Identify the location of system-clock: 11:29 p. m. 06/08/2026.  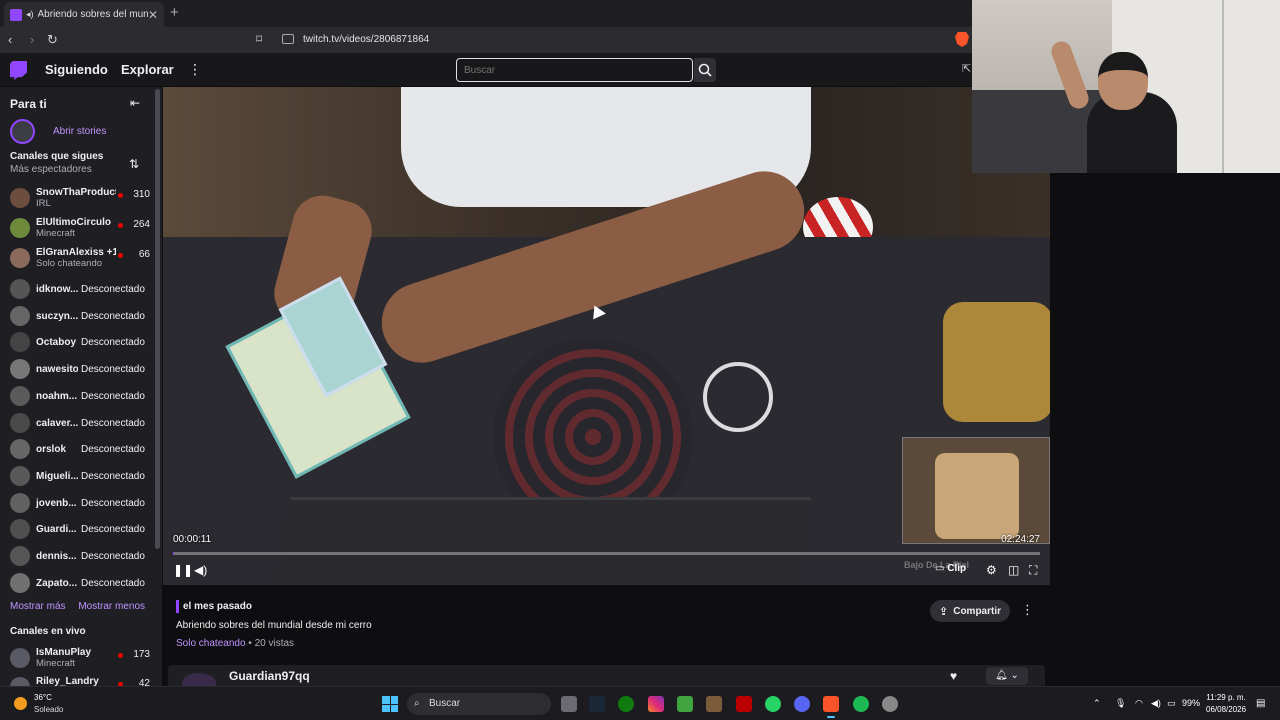
(1226, 704).